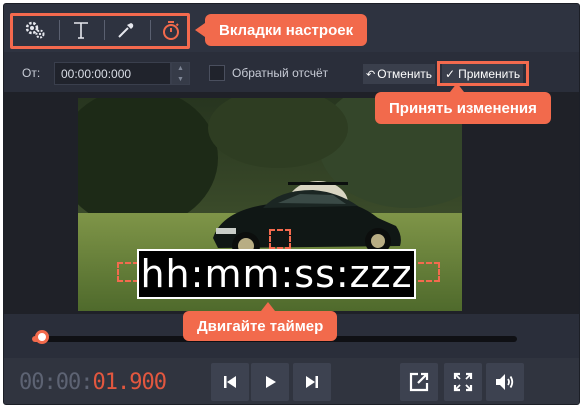  Describe the element at coordinates (41, 337) in the screenshot. I see `seek-thumb` at that location.